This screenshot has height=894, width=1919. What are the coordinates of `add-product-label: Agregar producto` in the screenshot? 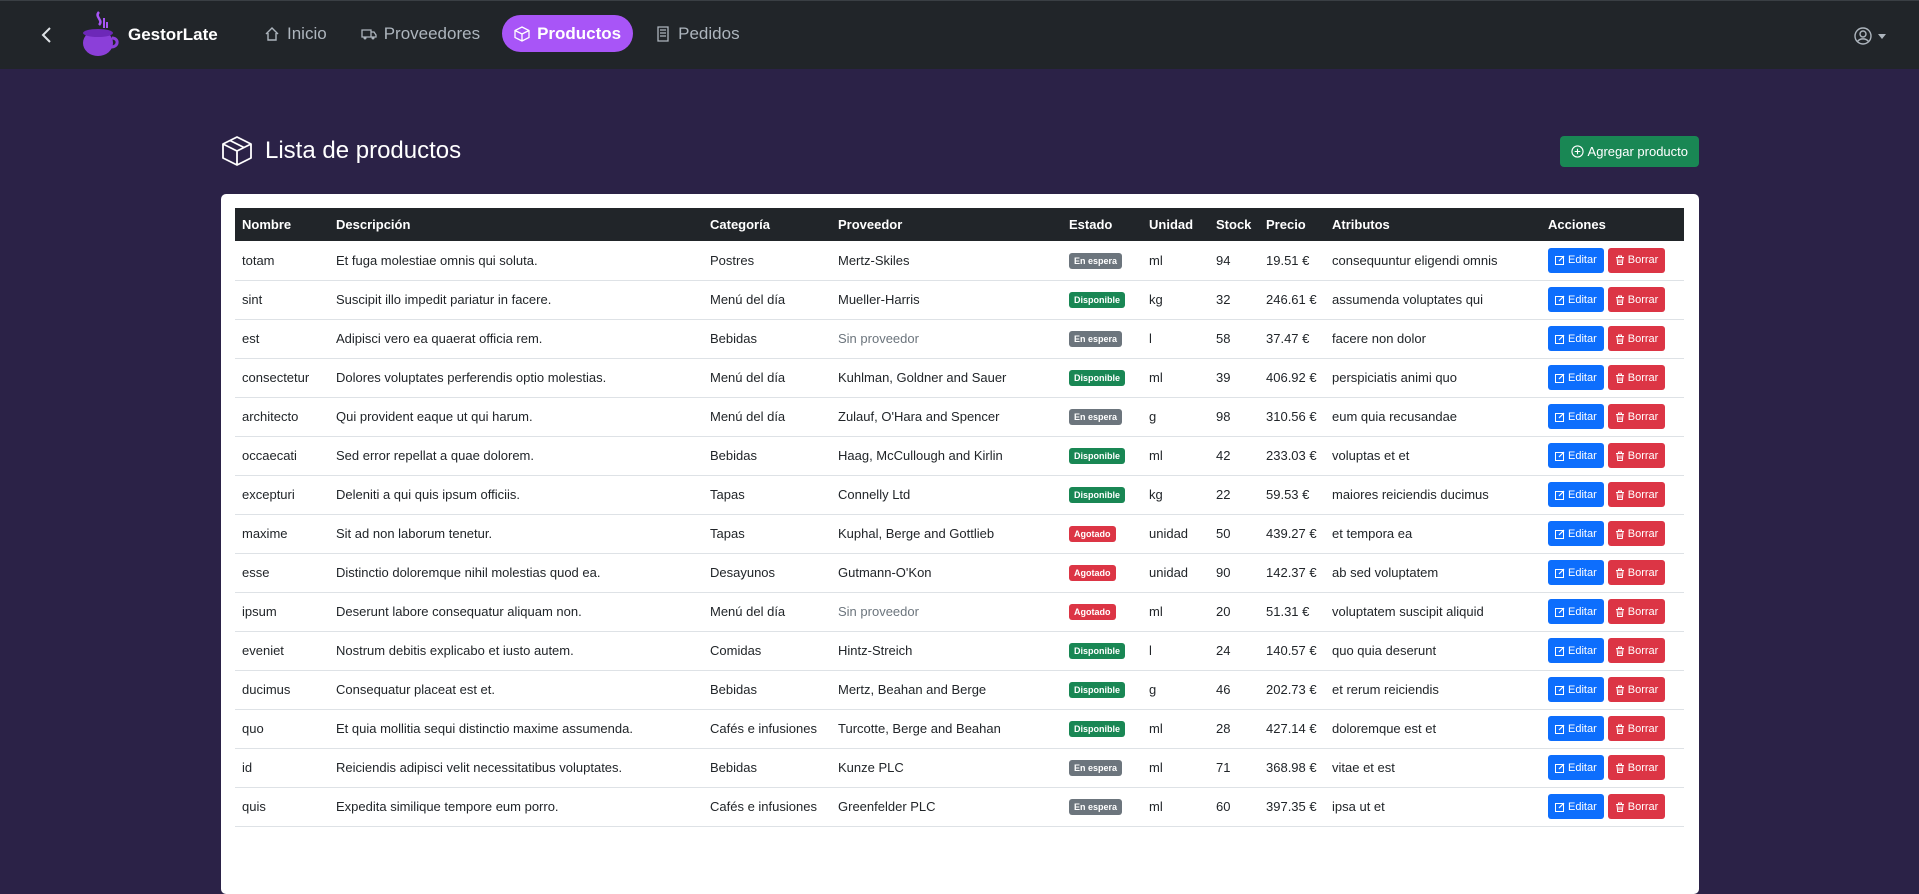 It's located at (1637, 151).